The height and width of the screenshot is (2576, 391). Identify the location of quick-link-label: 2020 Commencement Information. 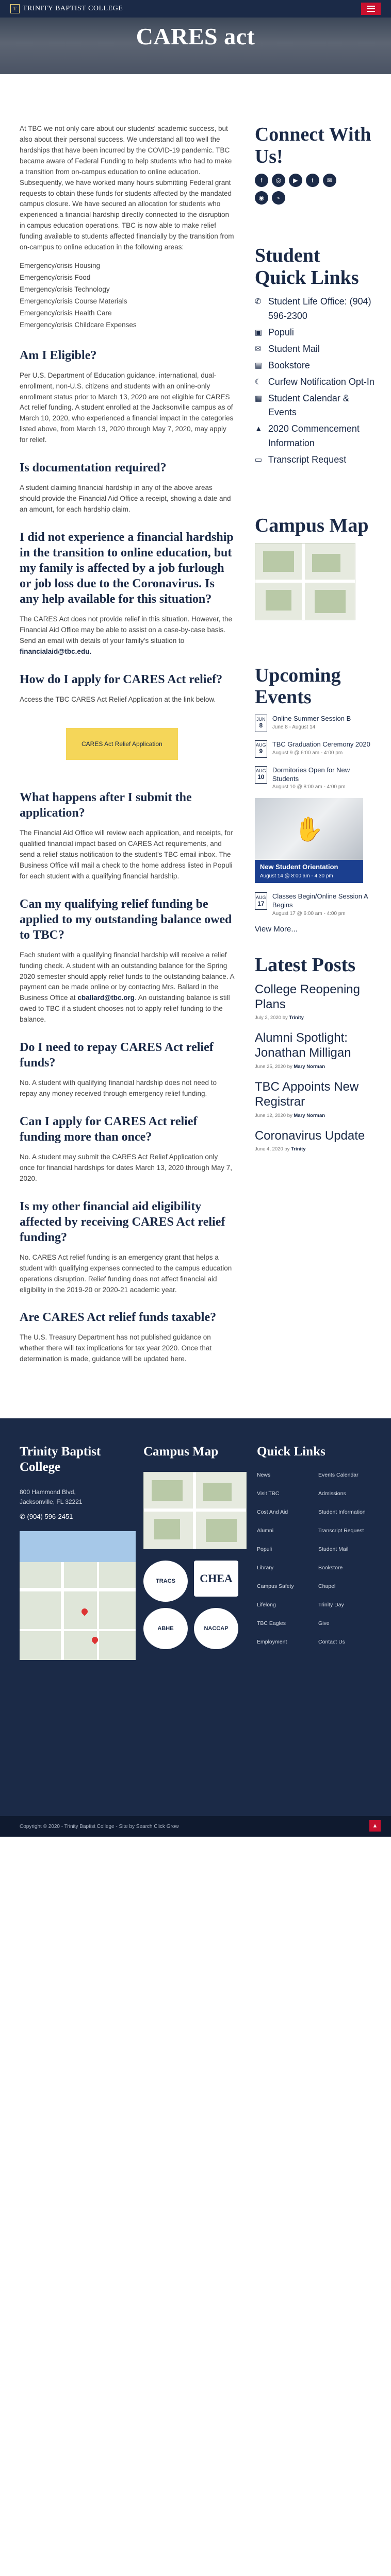
(314, 436).